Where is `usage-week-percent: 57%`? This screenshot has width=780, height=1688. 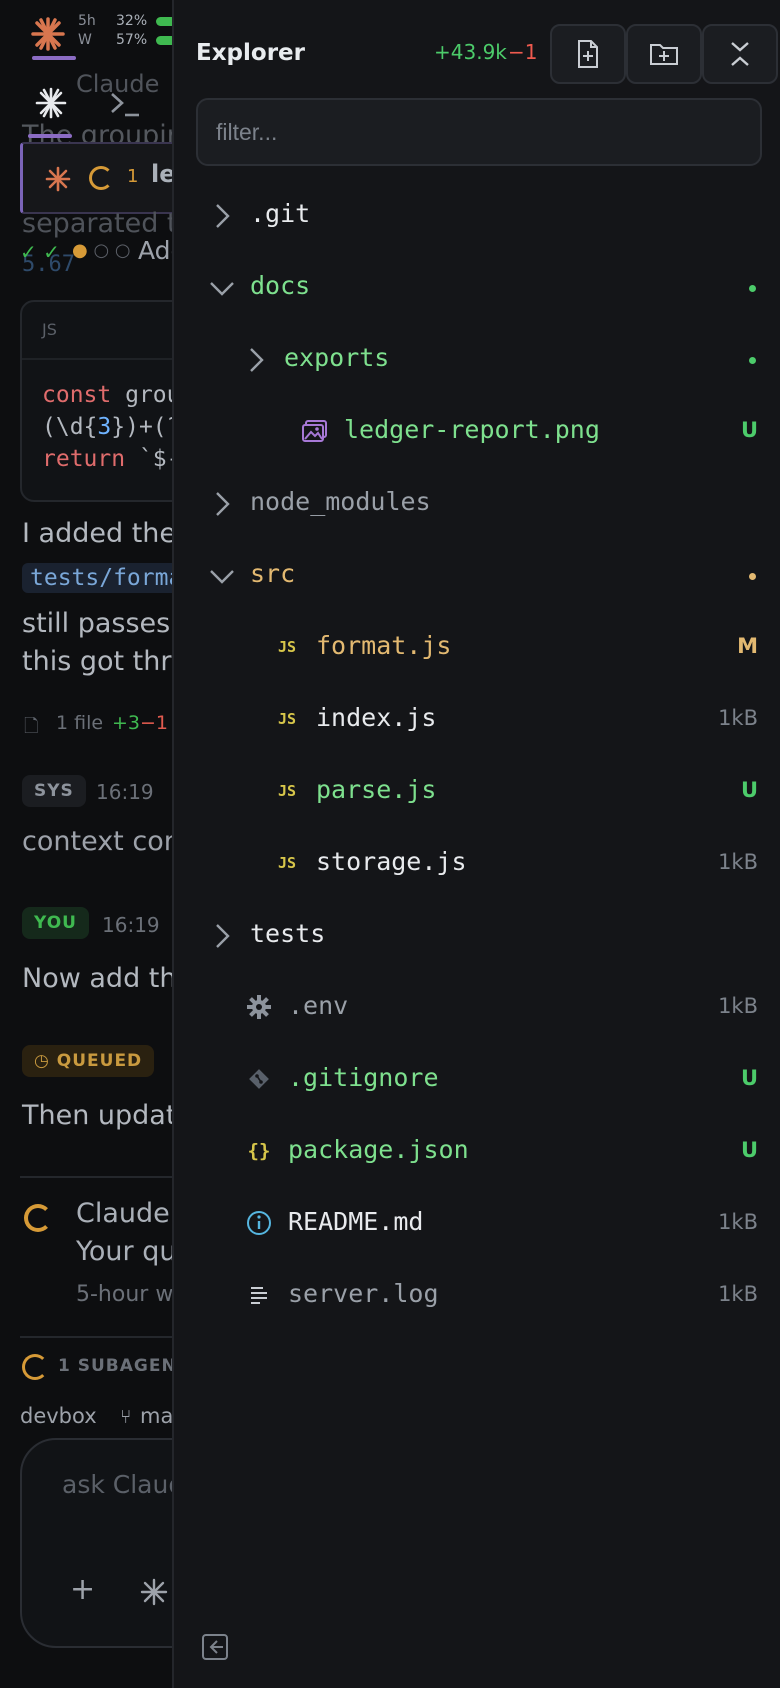
usage-week-percent: 57% is located at coordinates (132, 40).